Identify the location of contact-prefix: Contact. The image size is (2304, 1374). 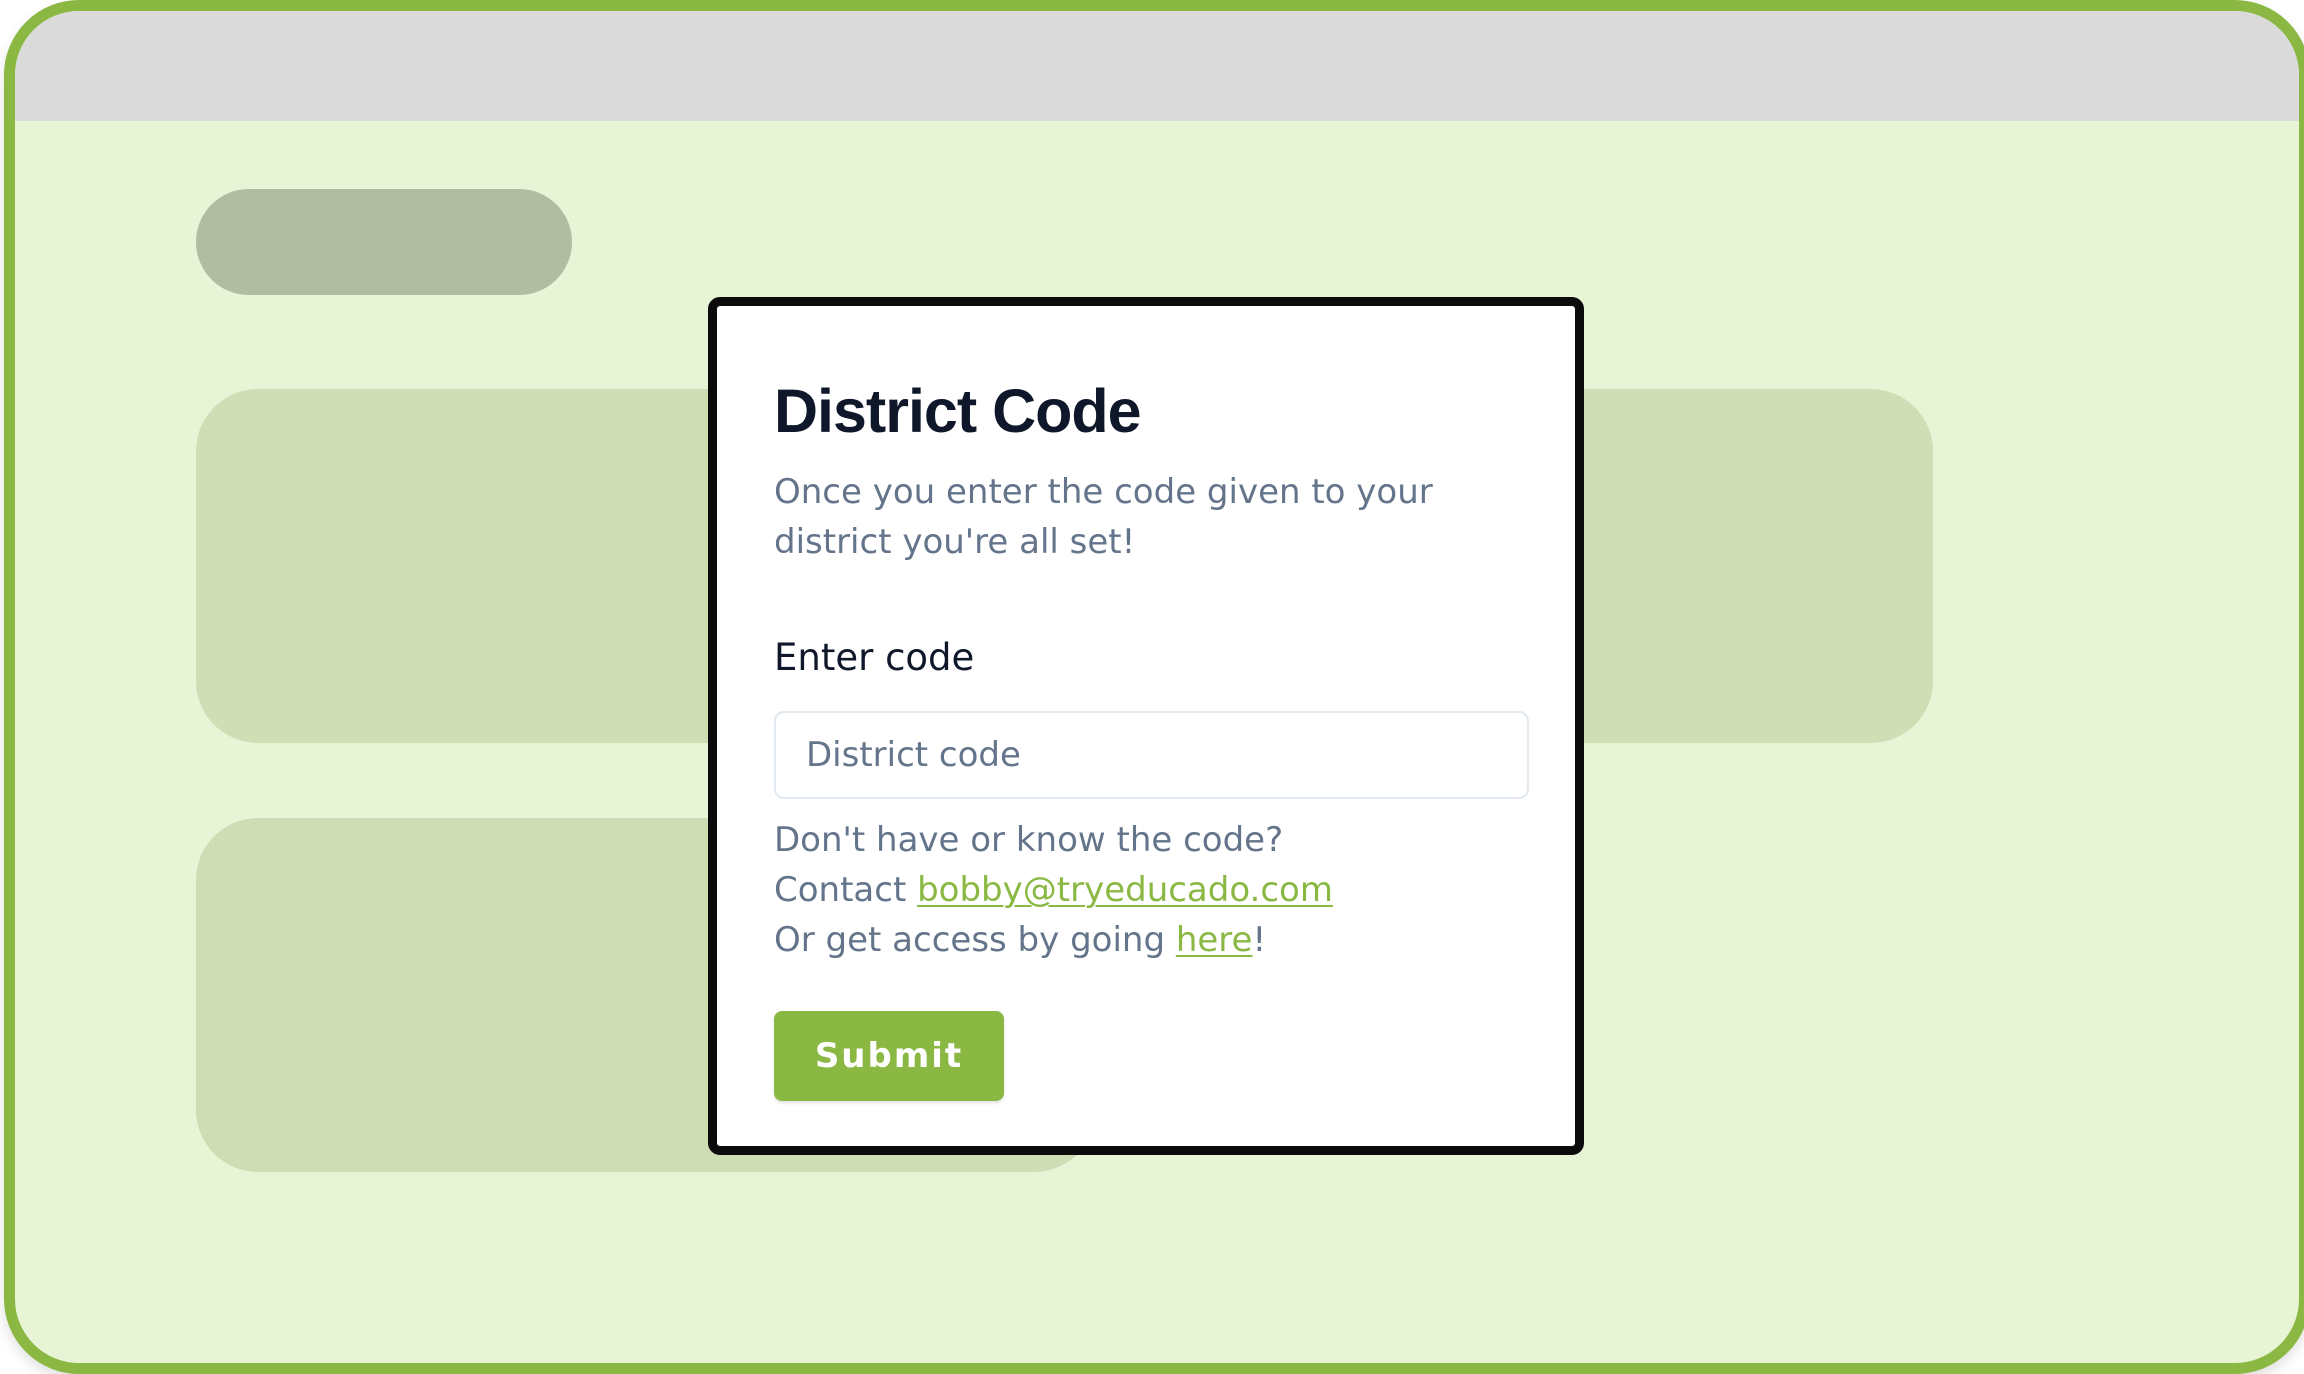
(846, 890).